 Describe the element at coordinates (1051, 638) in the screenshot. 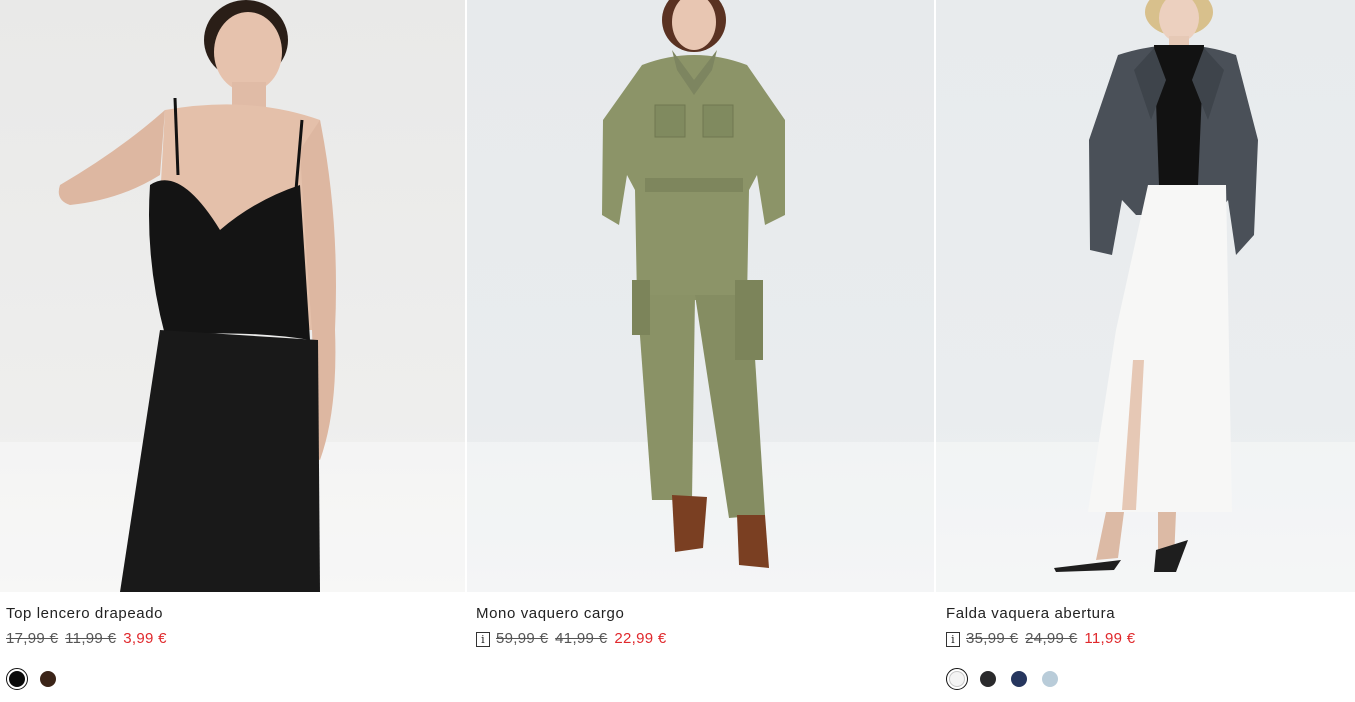

I see `previous-price: 24,99 €` at that location.